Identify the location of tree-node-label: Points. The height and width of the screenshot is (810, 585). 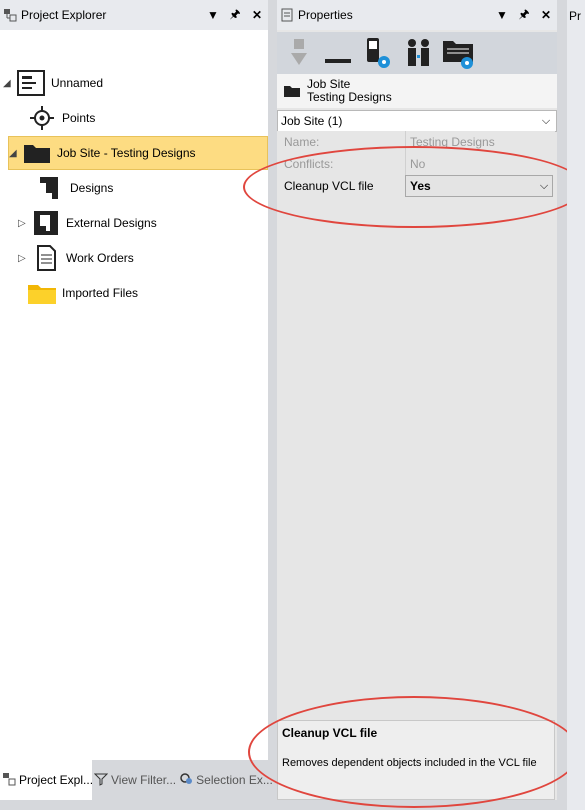
(79, 118).